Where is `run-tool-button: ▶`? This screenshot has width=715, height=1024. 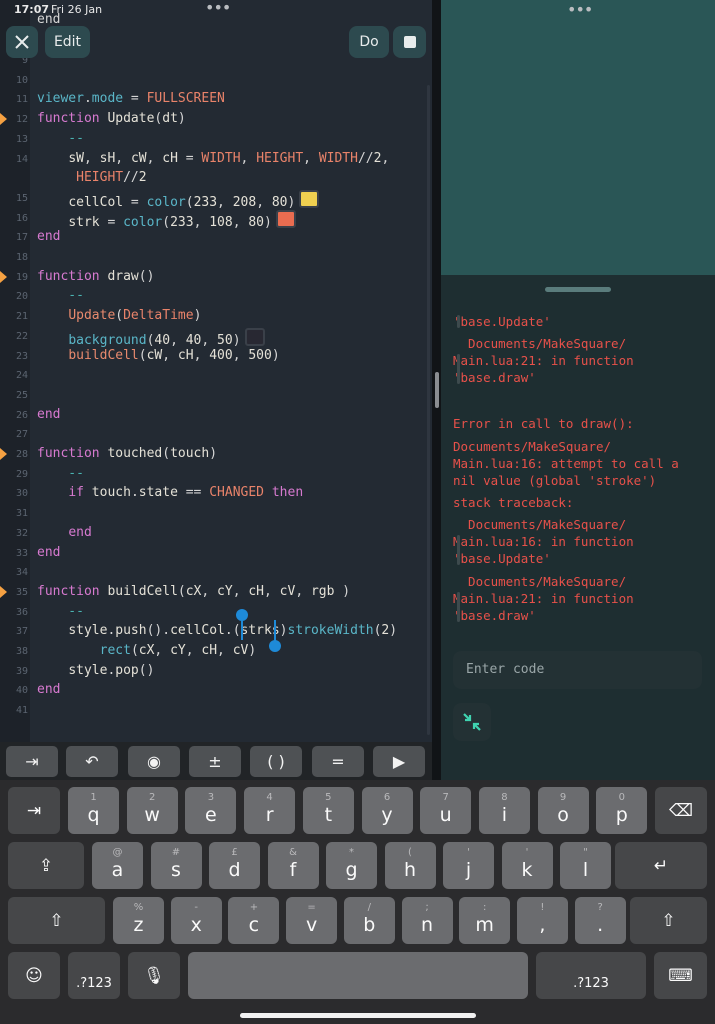
run-tool-button: ▶ is located at coordinates (399, 761).